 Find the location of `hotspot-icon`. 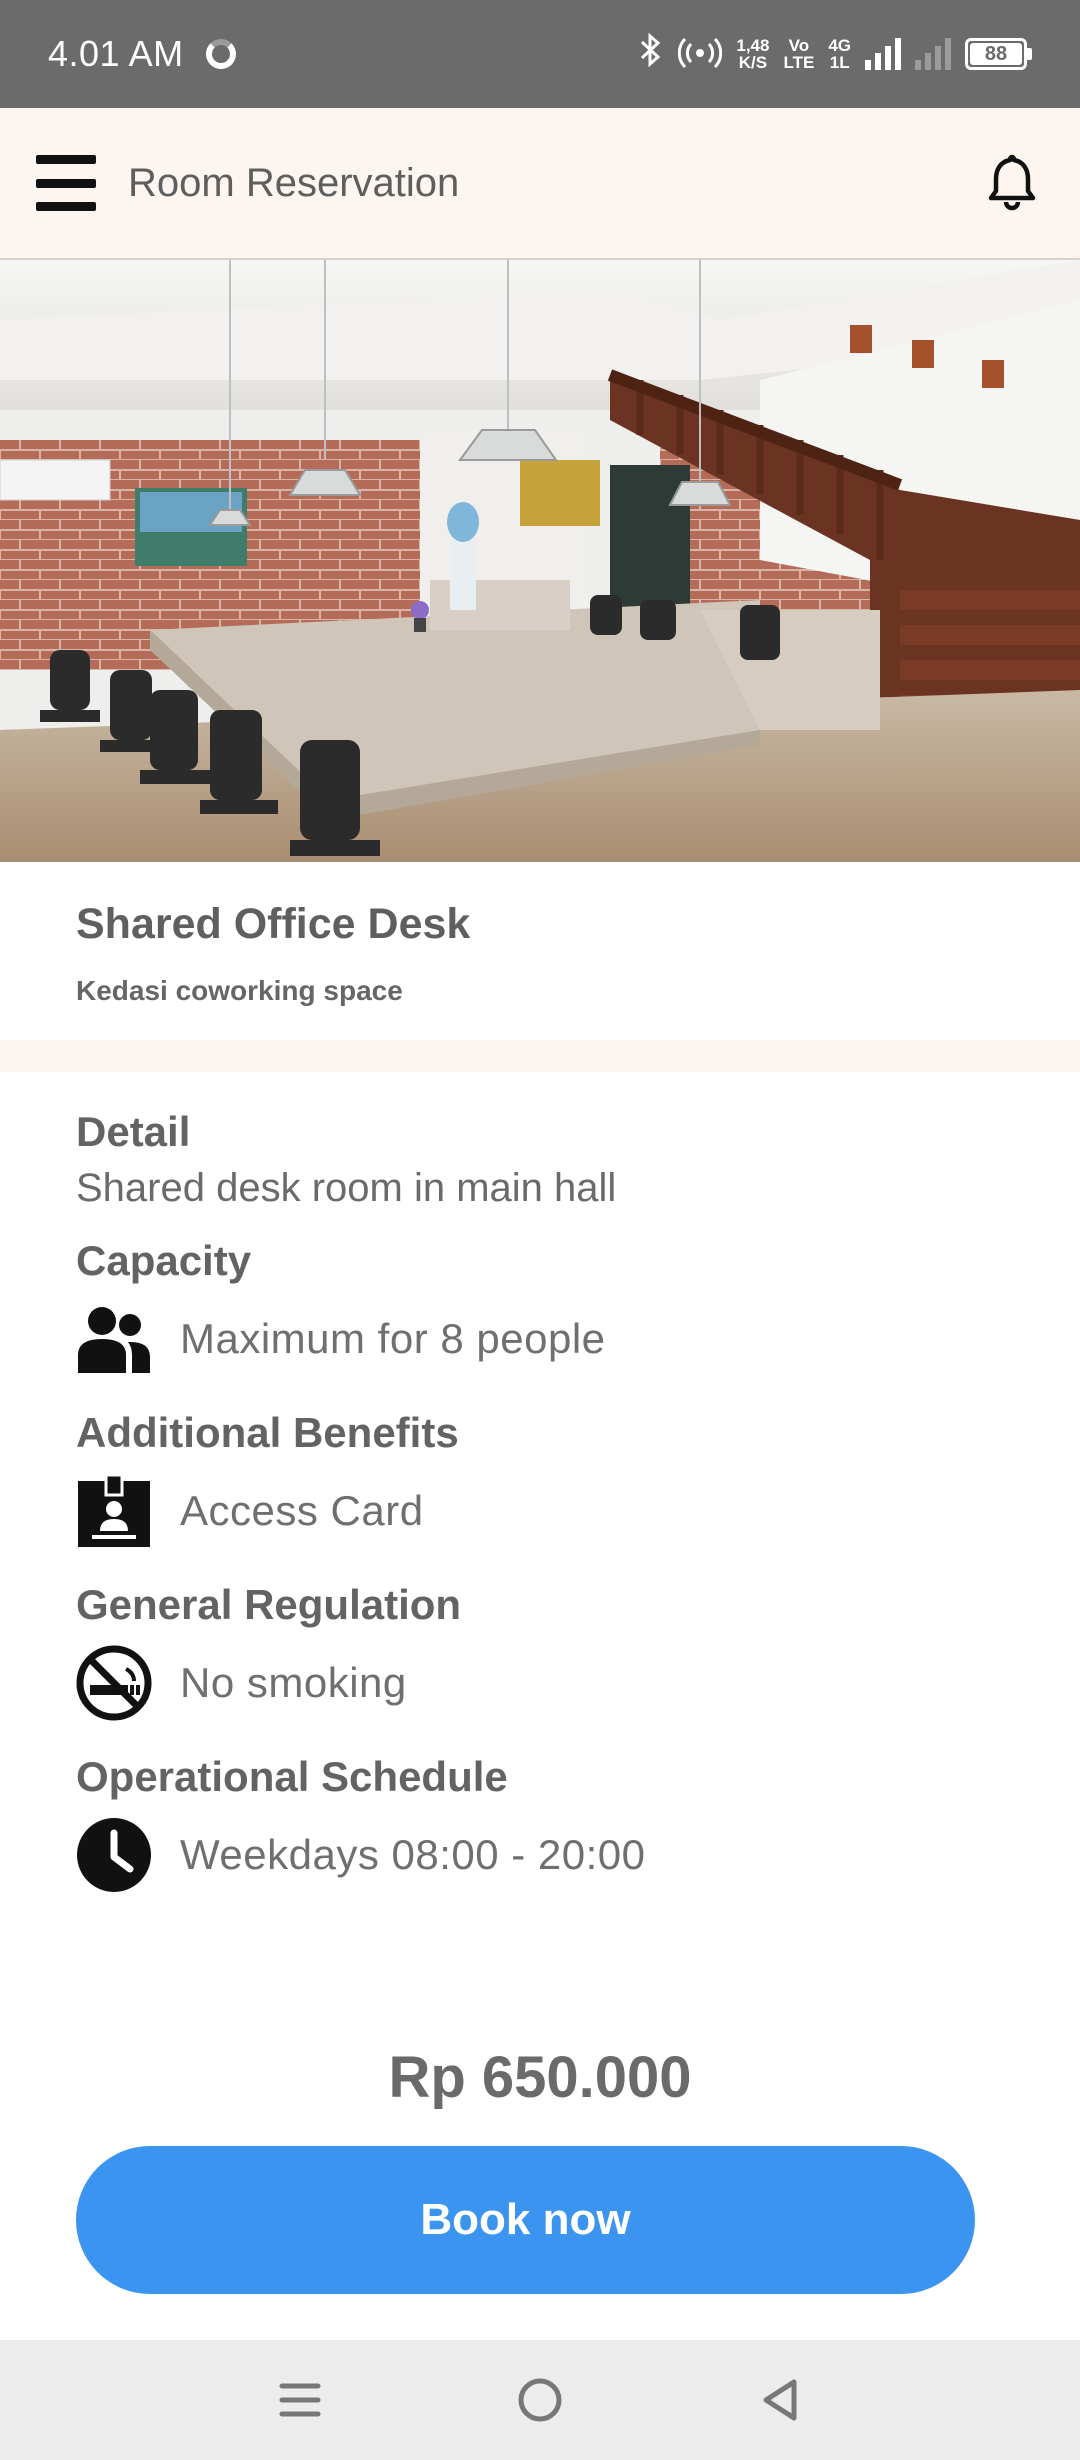

hotspot-icon is located at coordinates (700, 54).